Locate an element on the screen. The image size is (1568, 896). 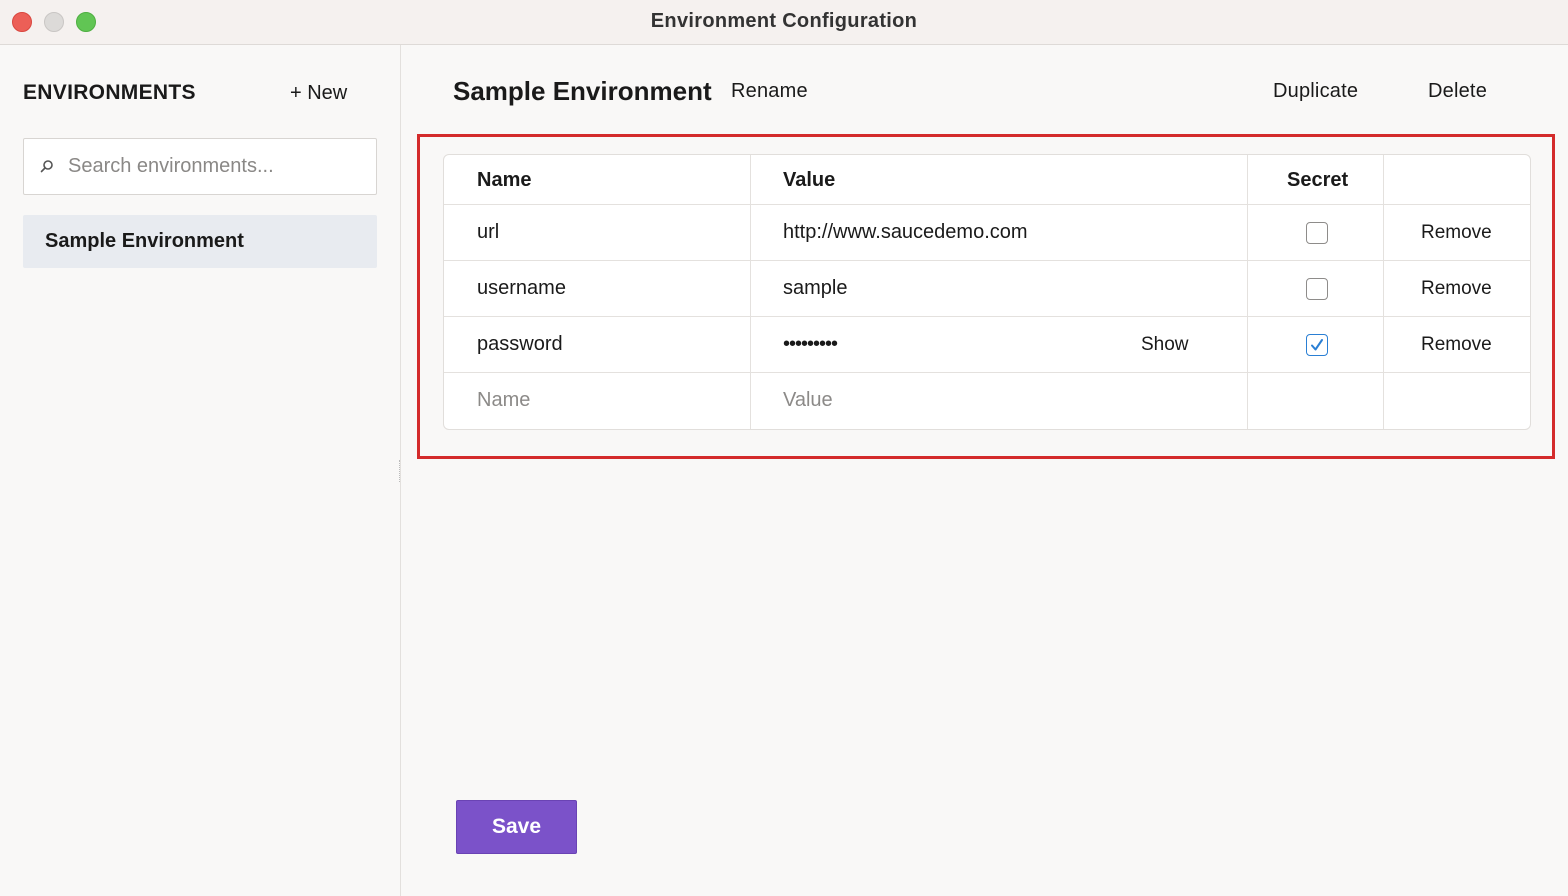
search-input is located at coordinates (218, 166).